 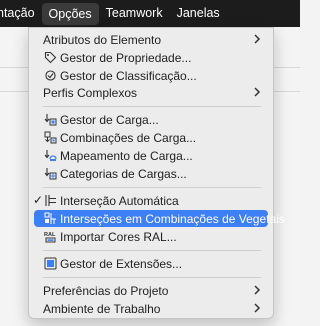 I want to click on menu-item-complex-profiles: Perfis Complexos, so click(x=151, y=92).